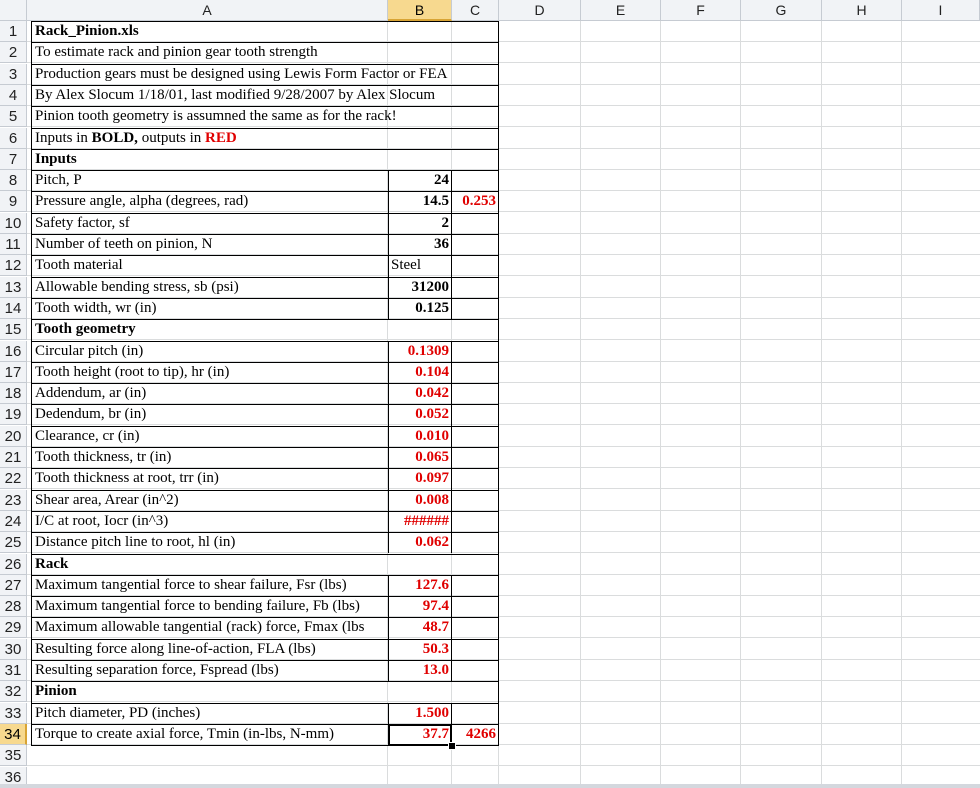 This screenshot has width=980, height=788. What do you see at coordinates (13, 31) in the screenshot?
I see `row-header-1: 1` at bounding box center [13, 31].